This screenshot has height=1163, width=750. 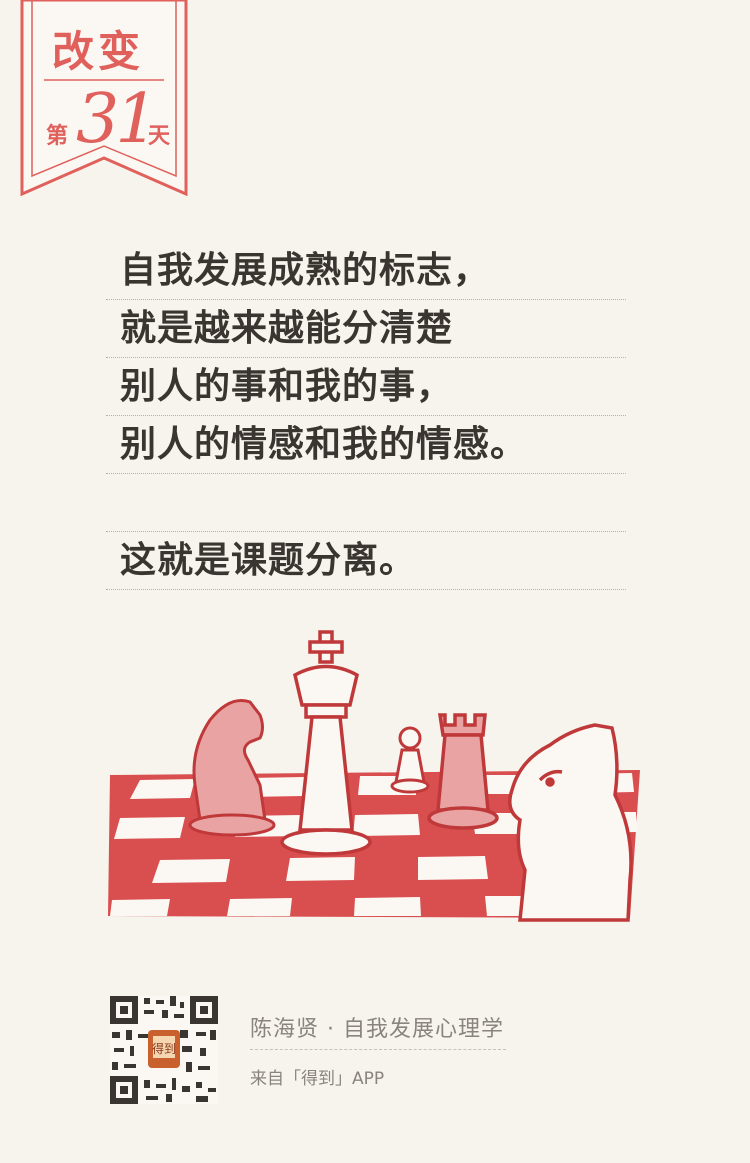 What do you see at coordinates (366, 445) in the screenshot?
I see `quote-line: 别人的情感和我的情感。` at bounding box center [366, 445].